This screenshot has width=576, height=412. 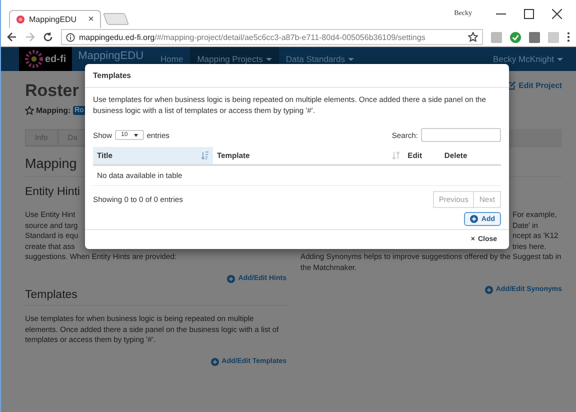 I want to click on edit-icon, so click(x=511, y=85).